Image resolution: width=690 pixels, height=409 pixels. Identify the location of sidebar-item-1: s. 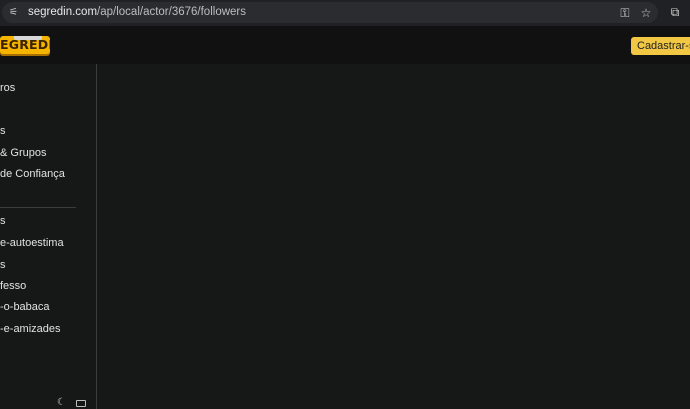
(3, 131).